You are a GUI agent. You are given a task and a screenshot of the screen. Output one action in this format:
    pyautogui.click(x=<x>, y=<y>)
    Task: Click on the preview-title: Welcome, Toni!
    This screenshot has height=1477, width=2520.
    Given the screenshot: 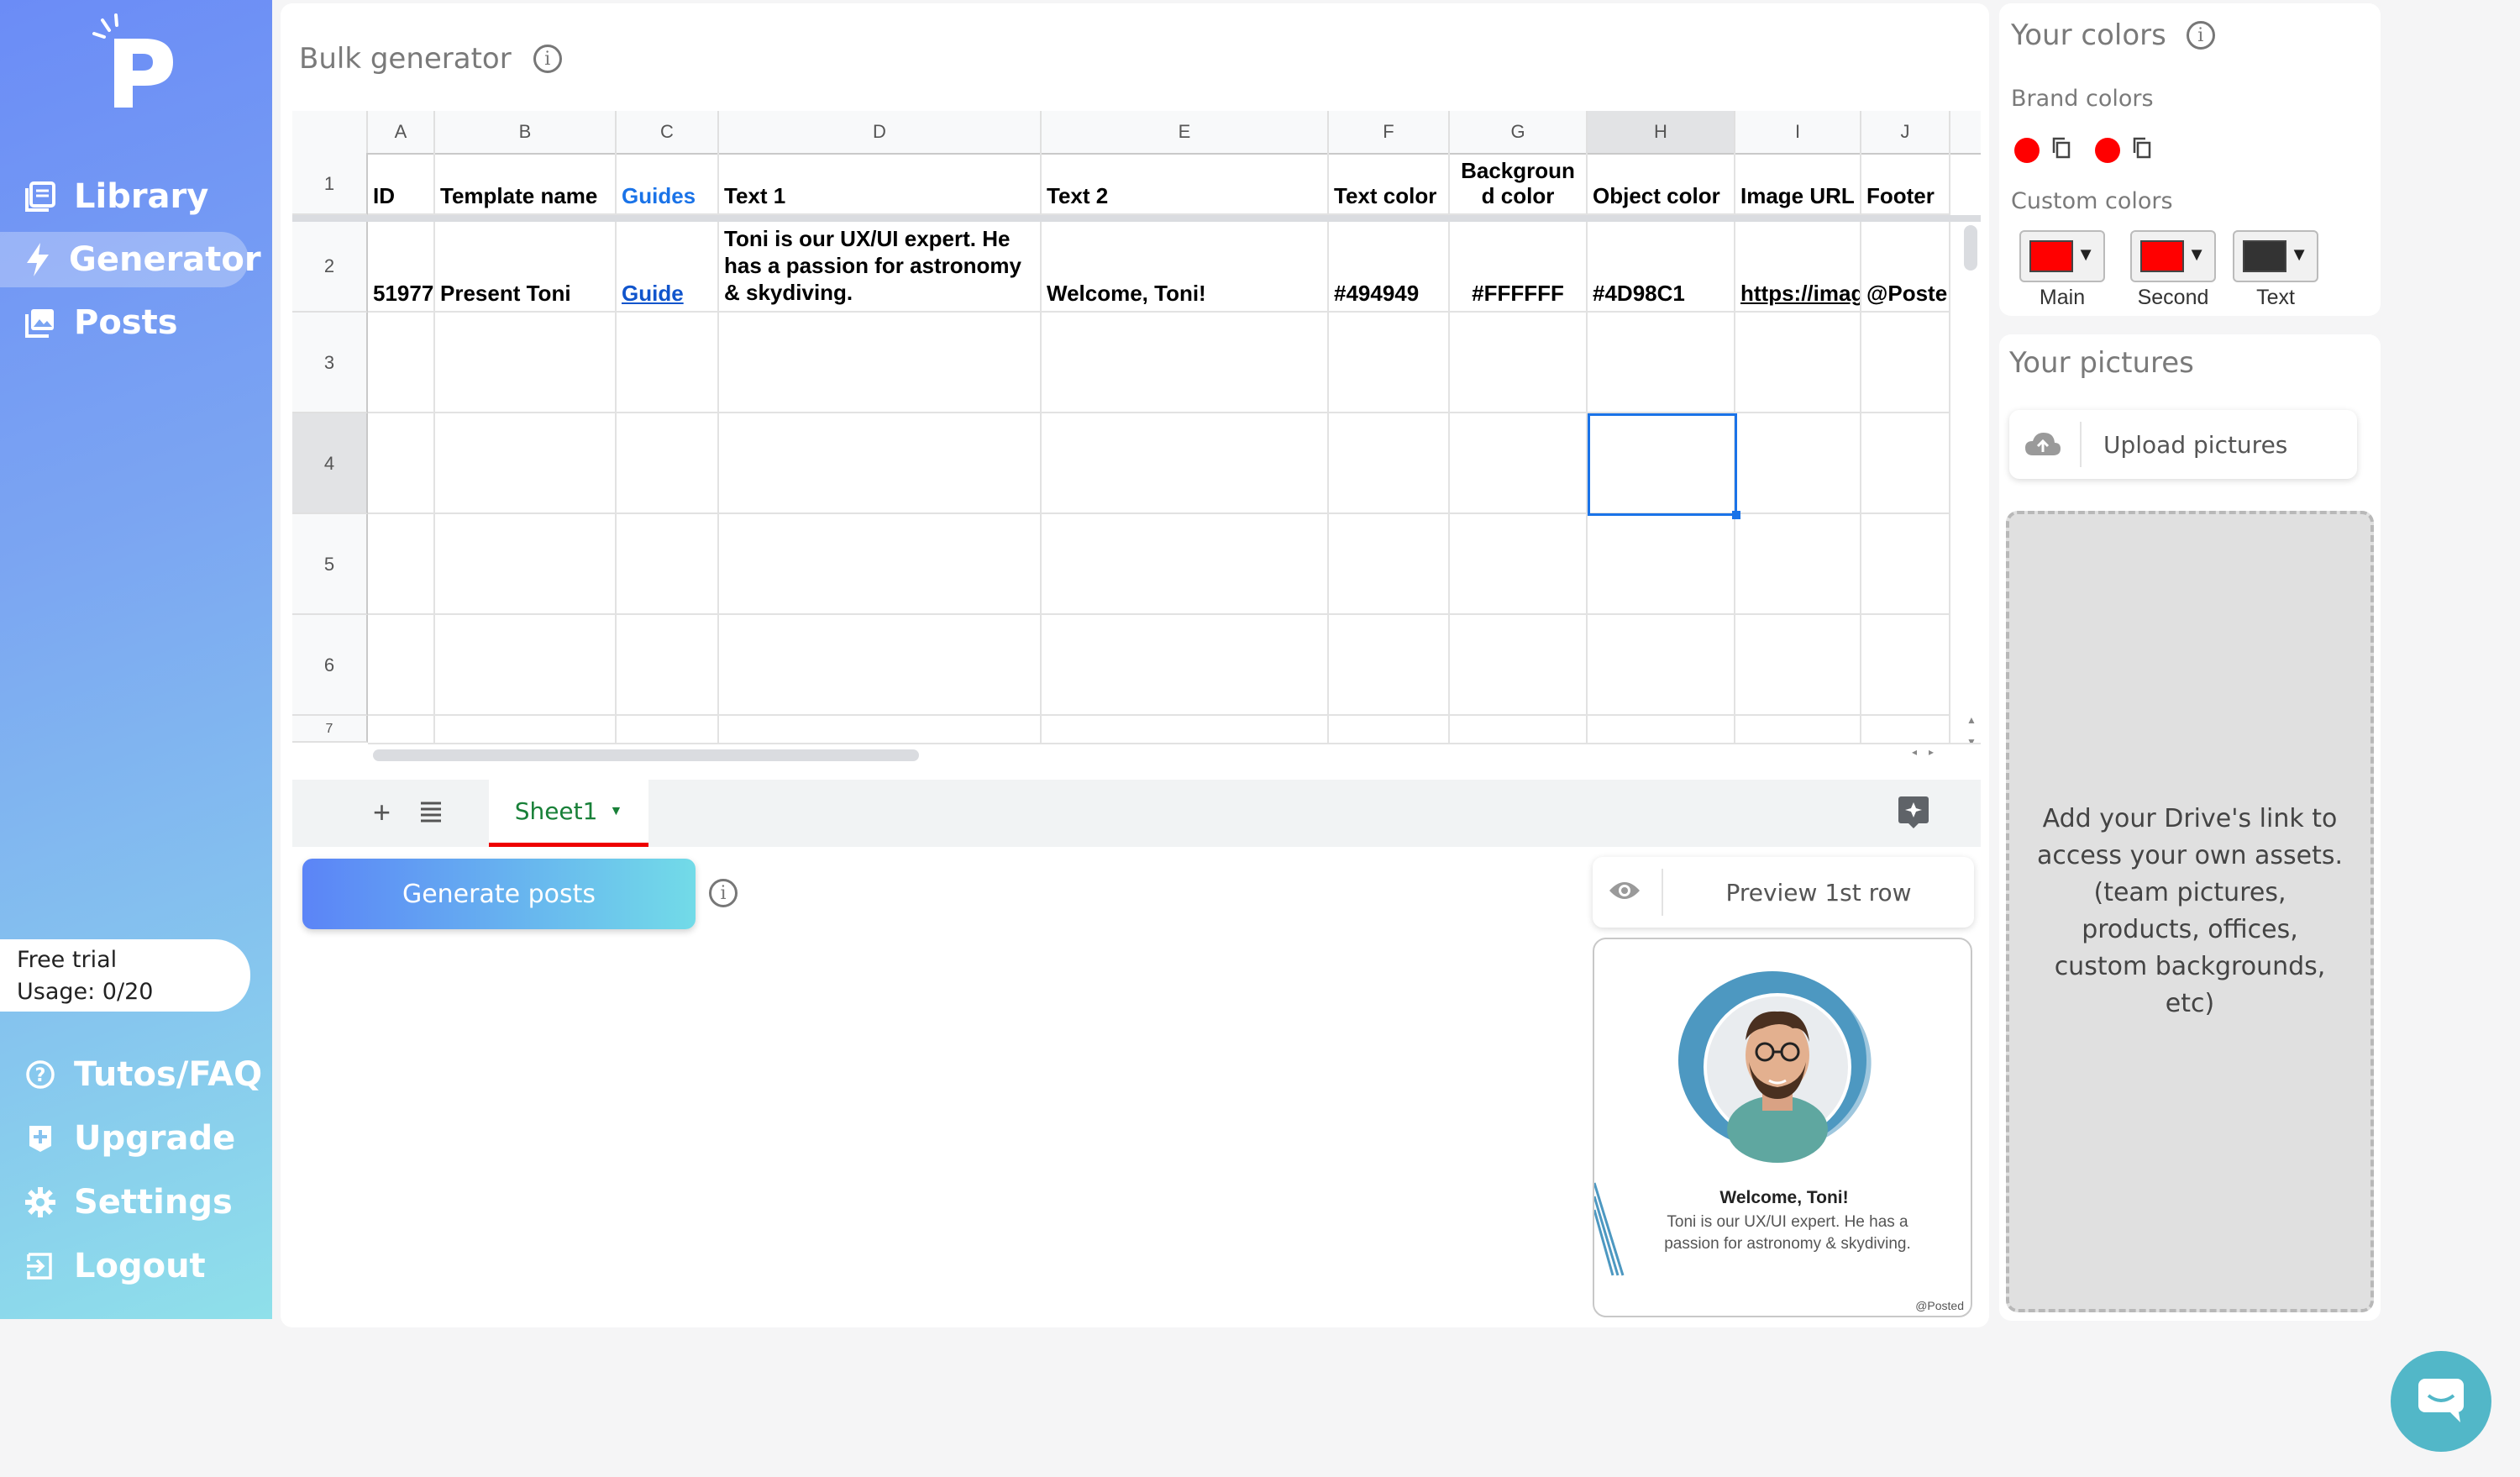 What is the action you would take?
    pyautogui.click(x=1784, y=1197)
    